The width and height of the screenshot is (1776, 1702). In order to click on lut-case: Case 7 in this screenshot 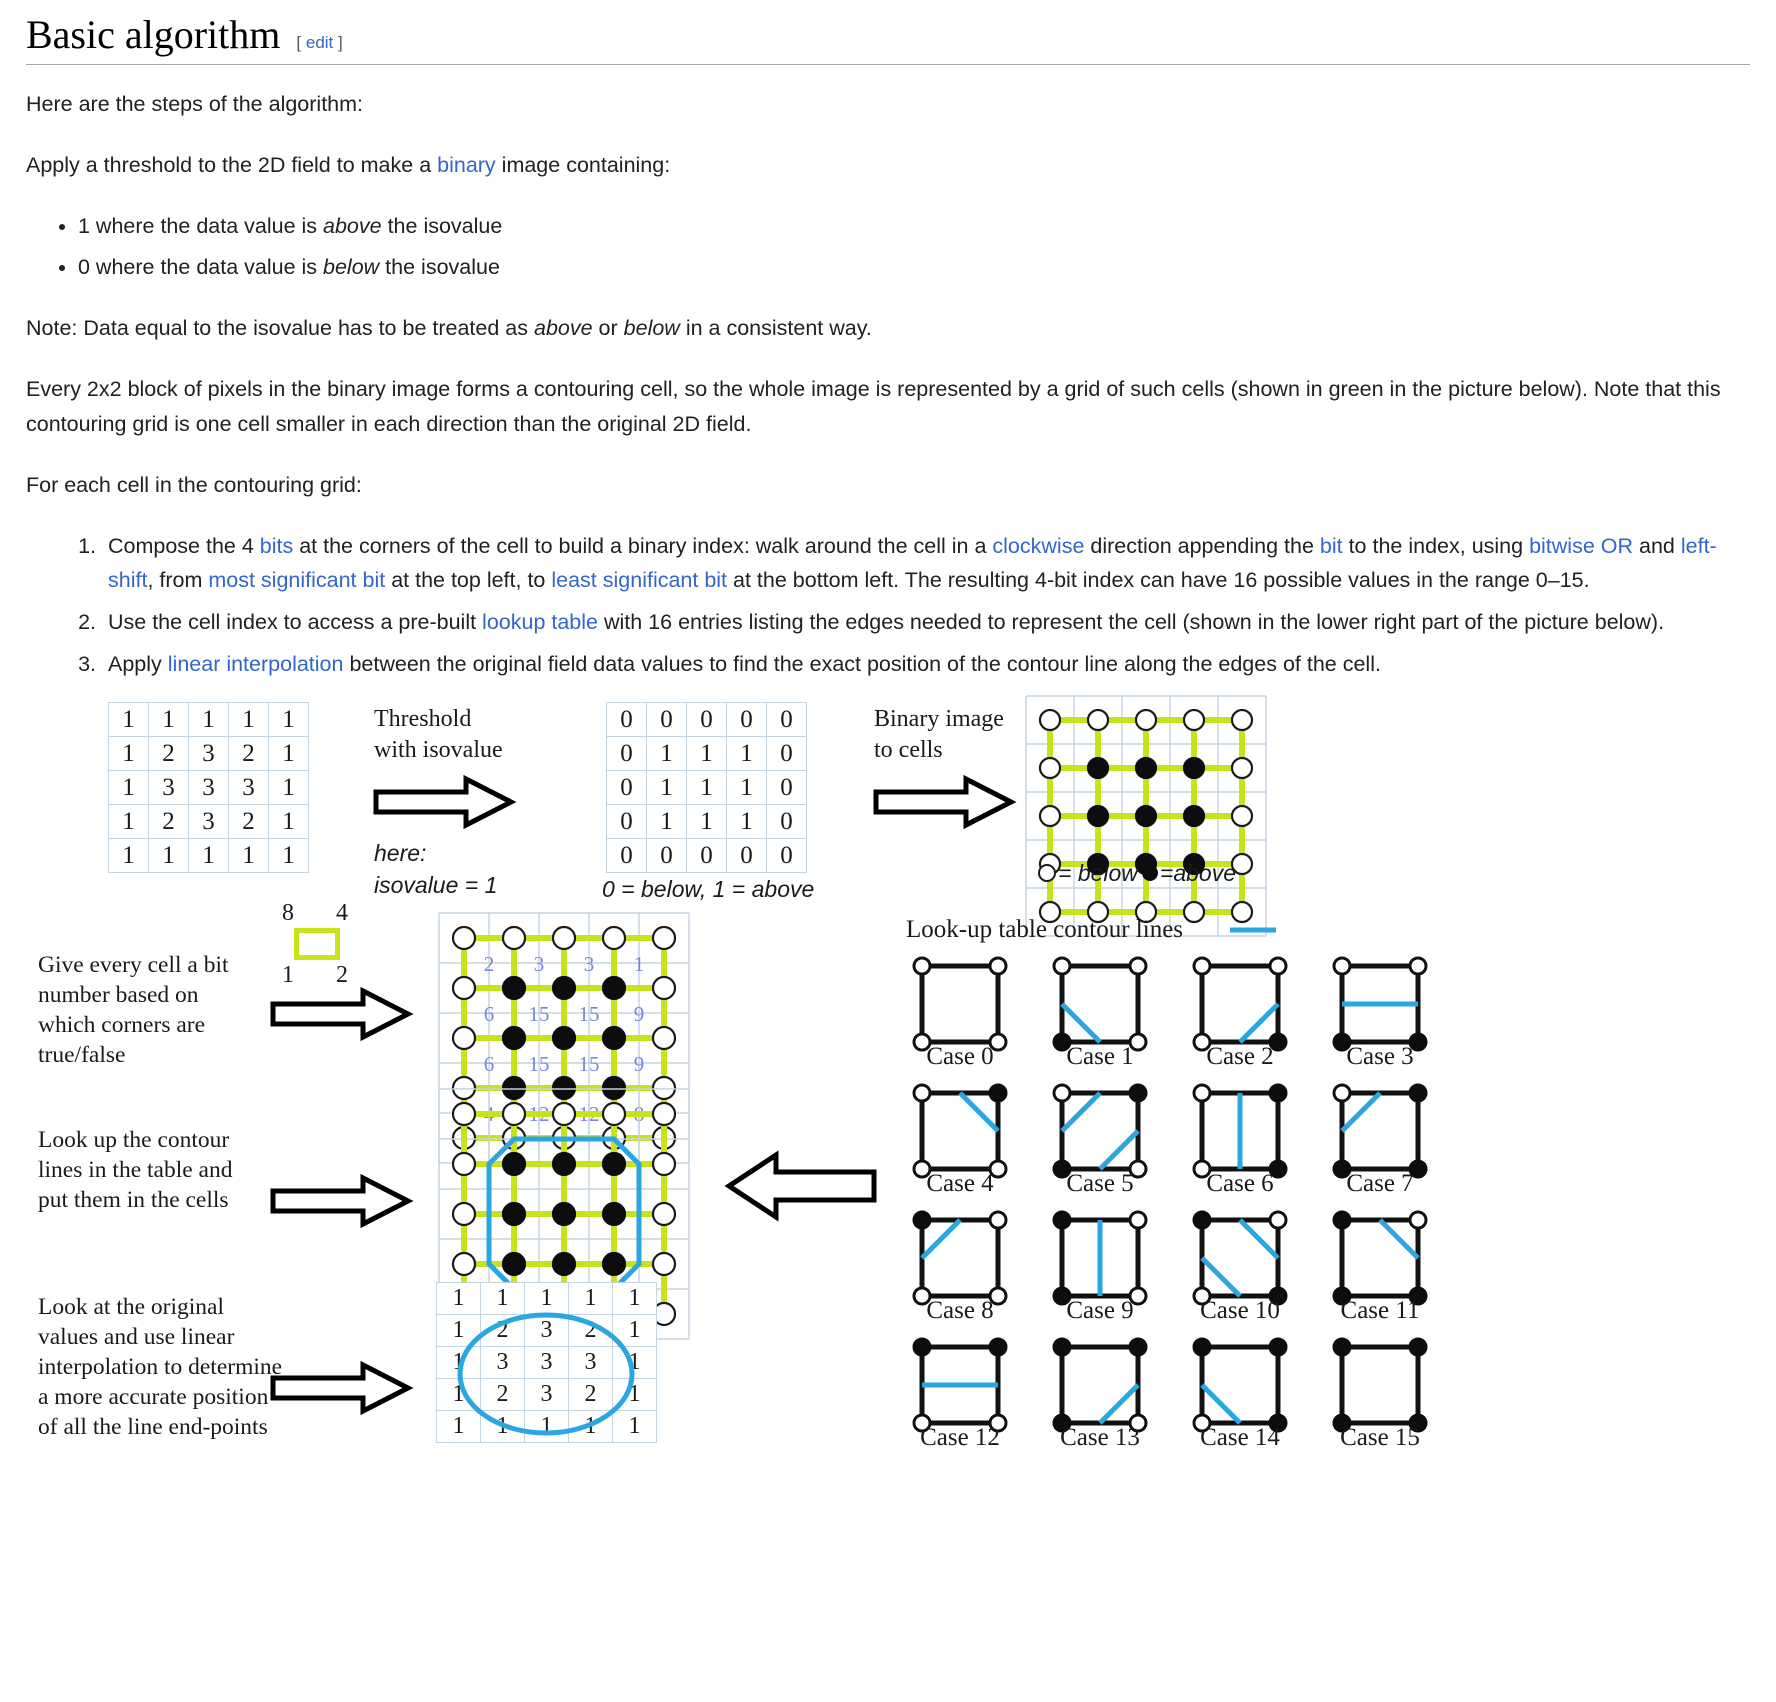, I will do `click(1380, 1138)`.